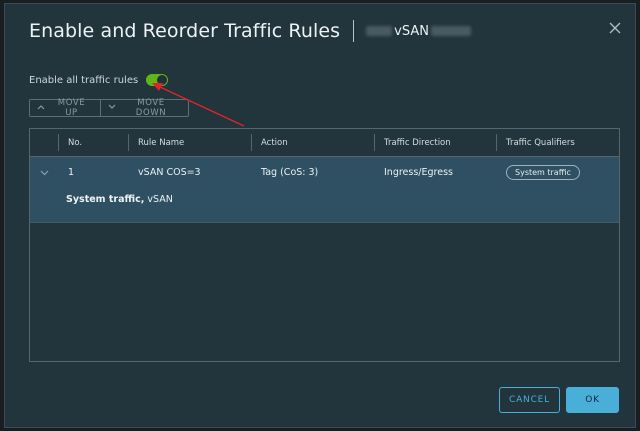  I want to click on toggle-knob, so click(162, 80).